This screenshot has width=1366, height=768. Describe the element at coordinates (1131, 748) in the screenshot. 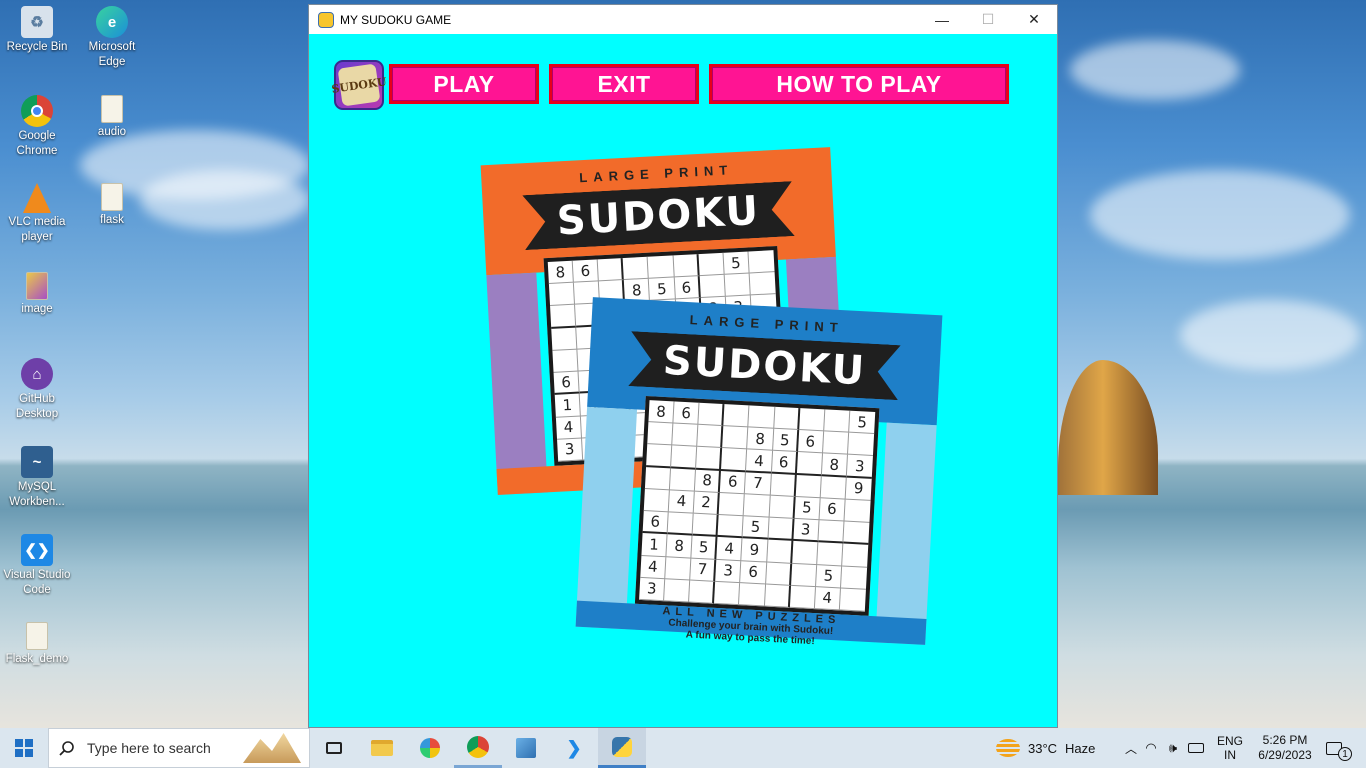

I see `show-hidden-icons-chevron-icon: ︿` at that location.